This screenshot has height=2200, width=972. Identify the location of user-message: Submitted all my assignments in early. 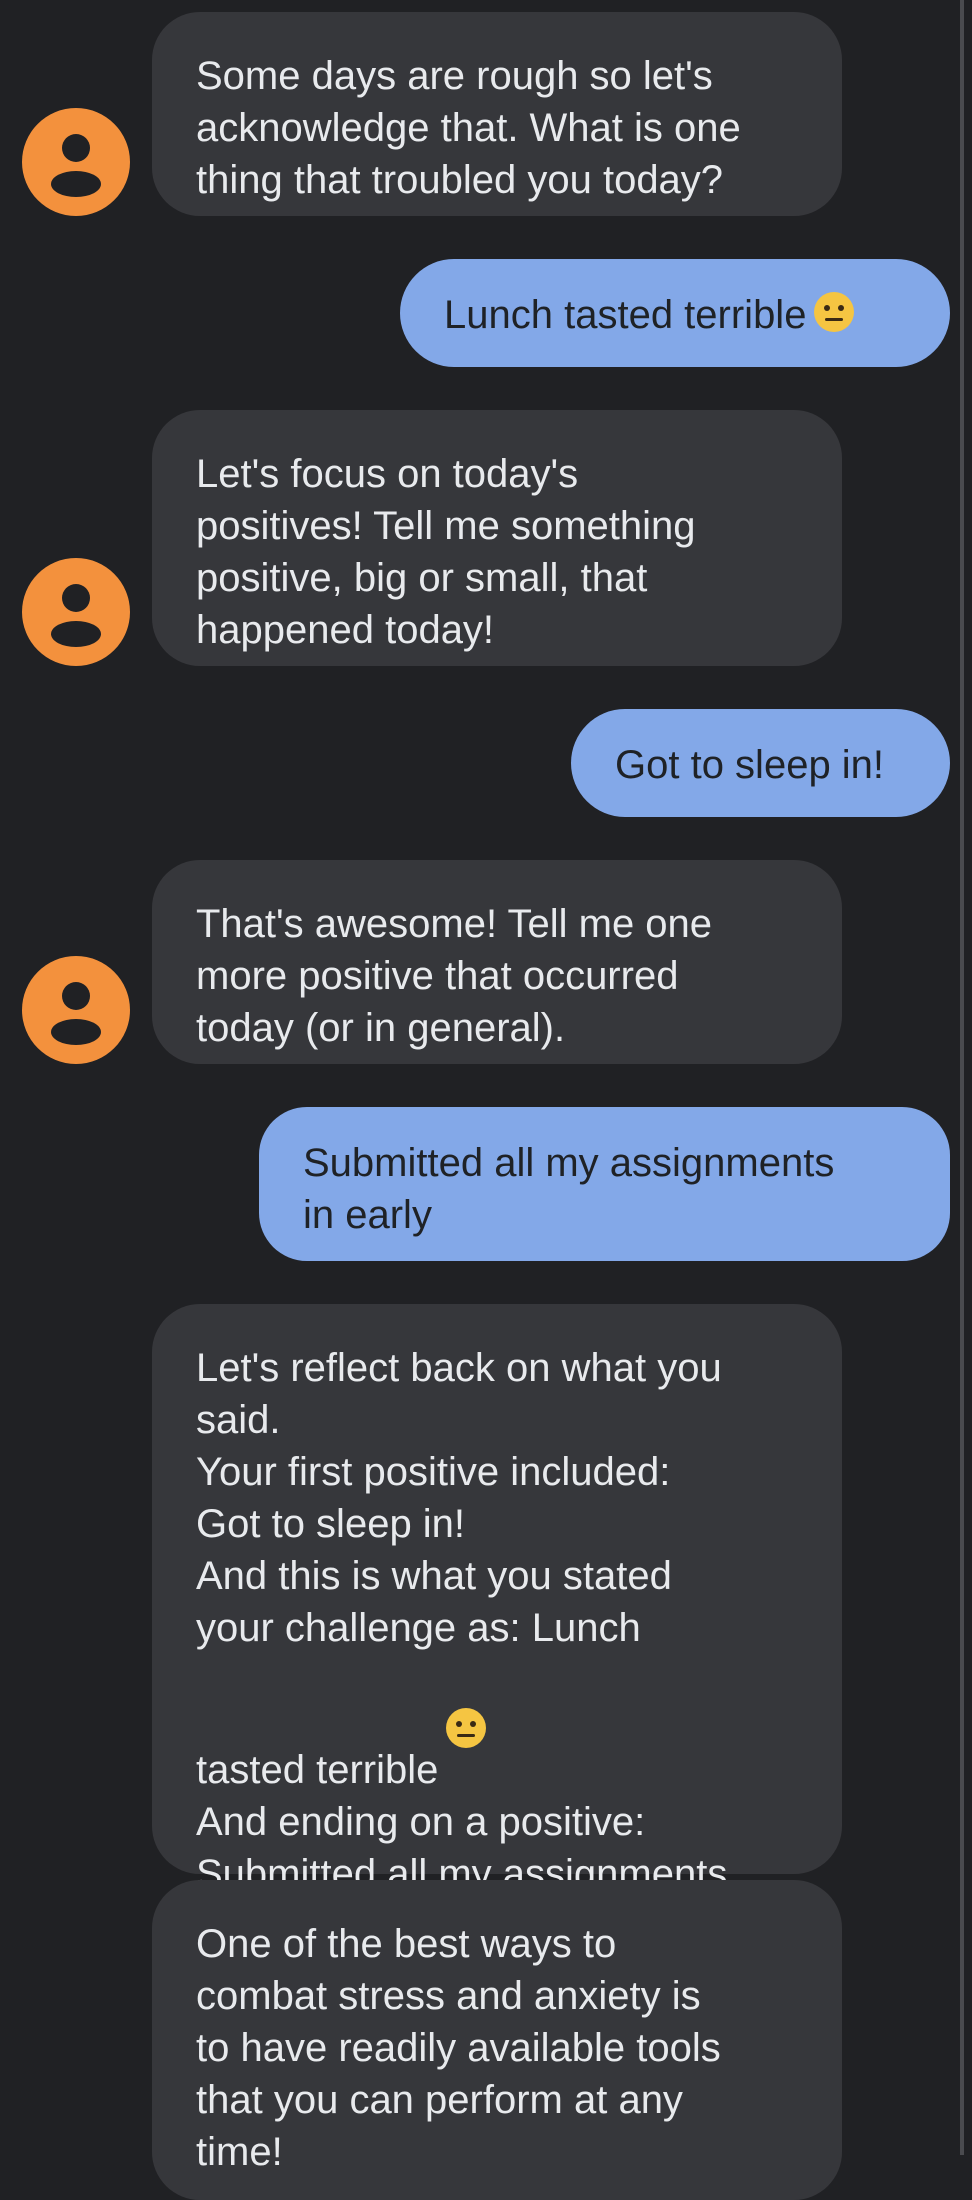
(604, 1184).